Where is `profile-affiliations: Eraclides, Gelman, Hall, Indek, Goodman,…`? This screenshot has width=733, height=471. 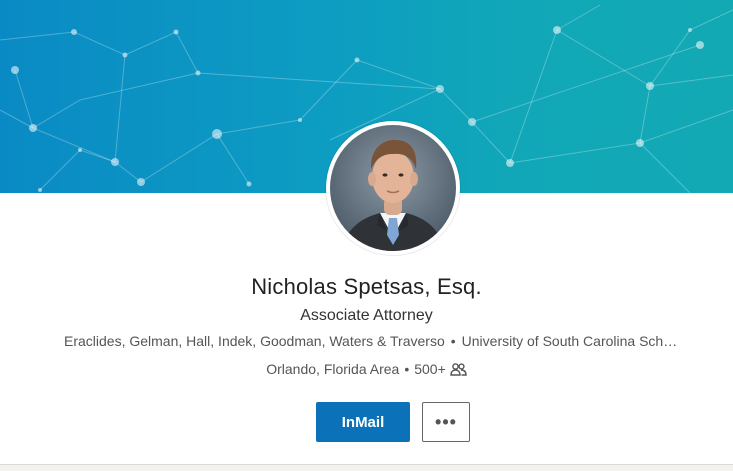
profile-affiliations: Eraclides, Gelman, Hall, Indek, Goodman,… is located at coordinates (396, 341).